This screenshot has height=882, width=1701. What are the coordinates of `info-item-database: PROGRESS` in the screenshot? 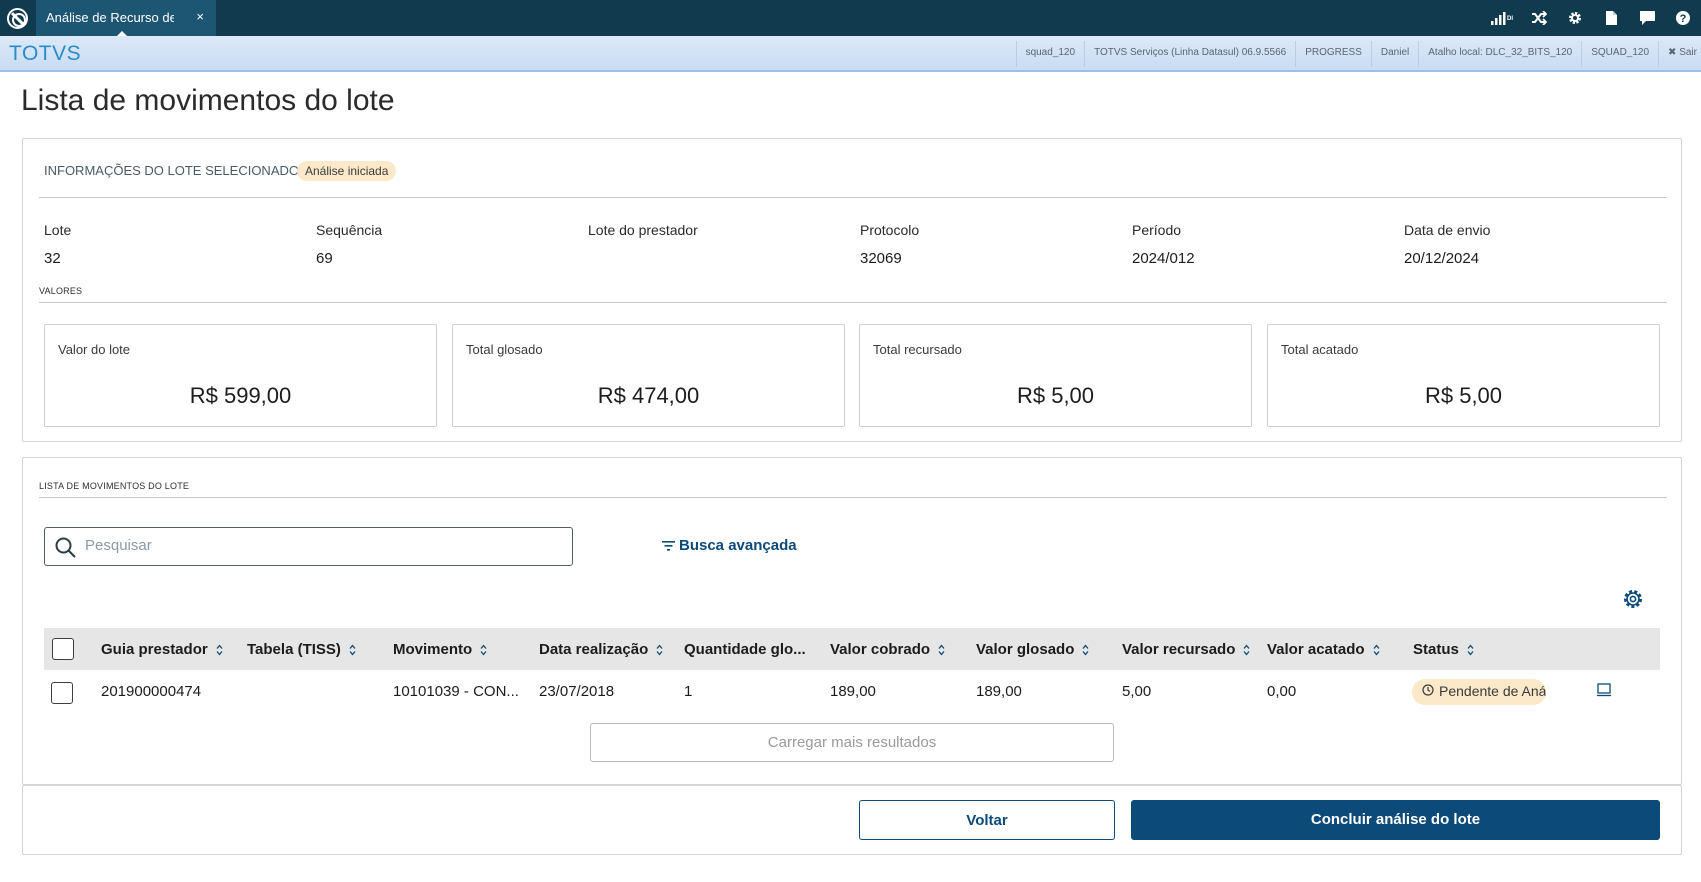 It's located at (1333, 54).